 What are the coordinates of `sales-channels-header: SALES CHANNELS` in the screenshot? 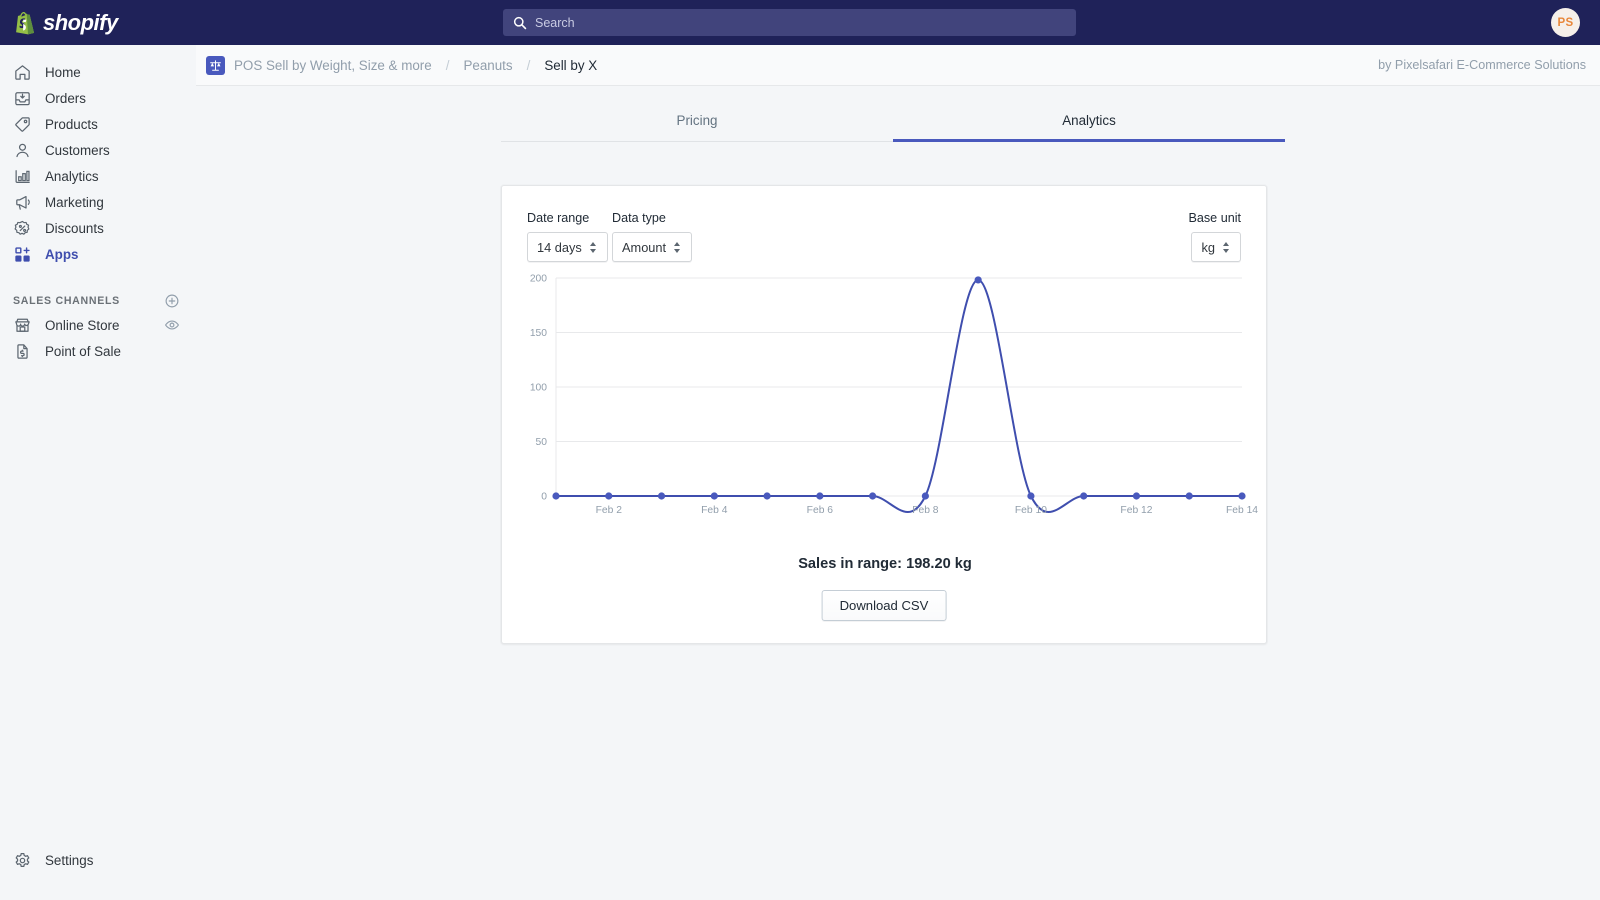 It's located at (98, 301).